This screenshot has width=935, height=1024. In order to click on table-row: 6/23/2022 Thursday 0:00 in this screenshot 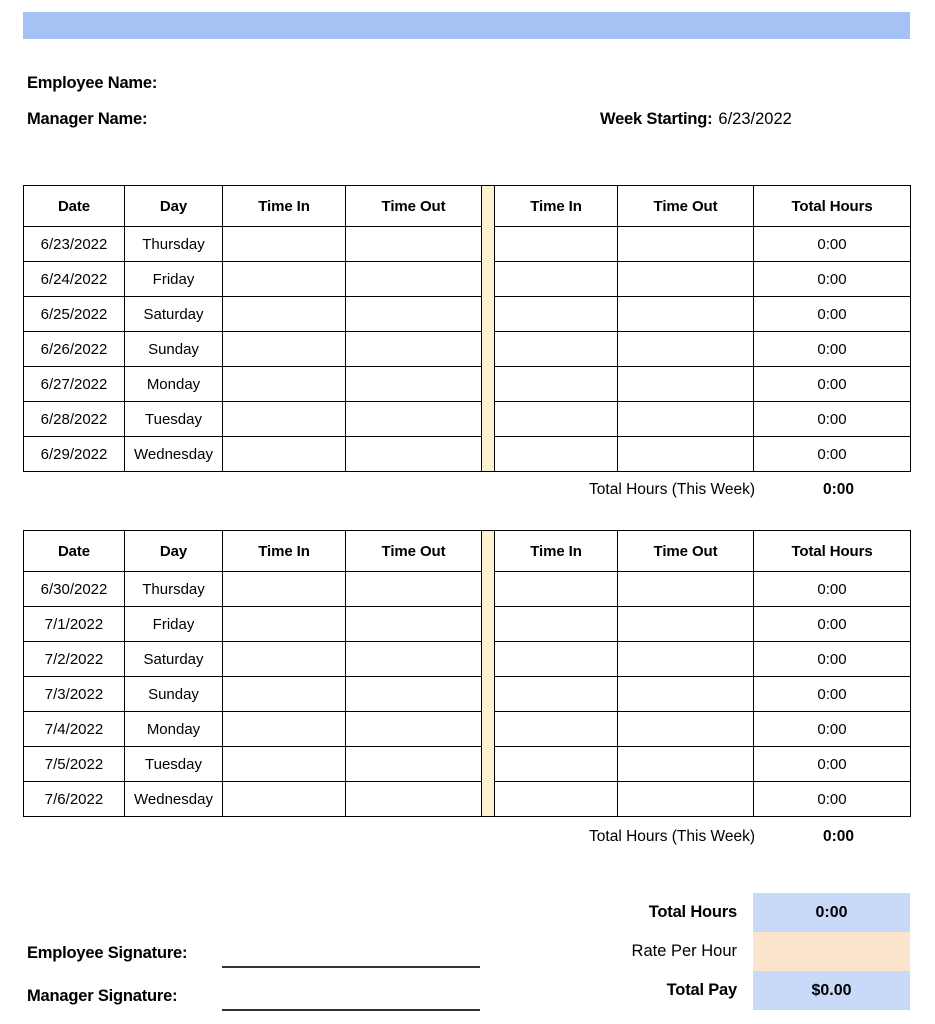, I will do `click(467, 244)`.